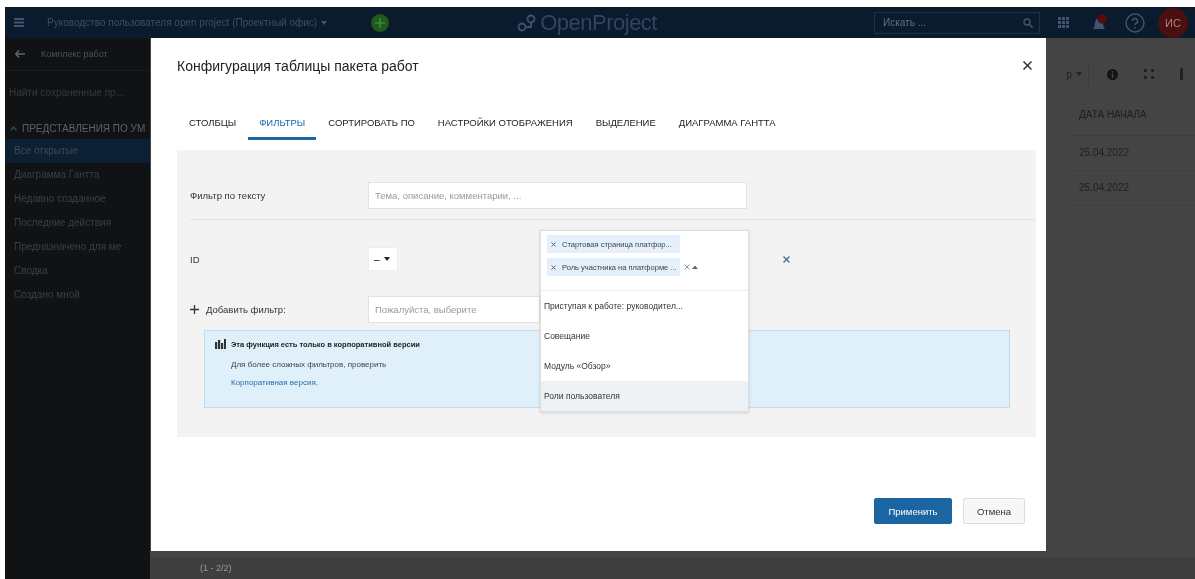  Describe the element at coordinates (1027, 65) in the screenshot. I see `close-icon` at that location.